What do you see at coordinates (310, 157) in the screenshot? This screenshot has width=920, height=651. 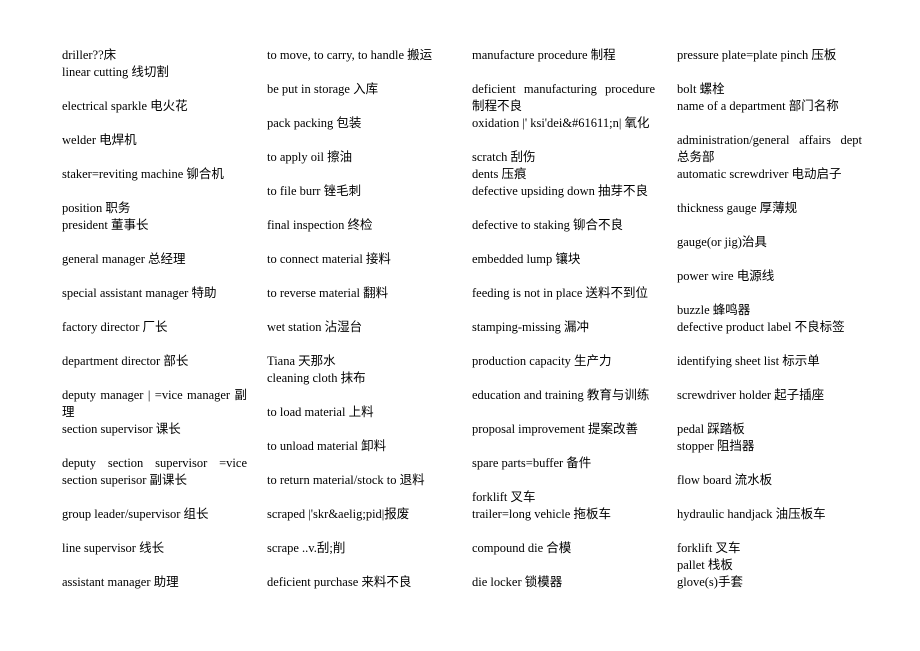 I see `glossary-entry: to apply oil 擦油` at bounding box center [310, 157].